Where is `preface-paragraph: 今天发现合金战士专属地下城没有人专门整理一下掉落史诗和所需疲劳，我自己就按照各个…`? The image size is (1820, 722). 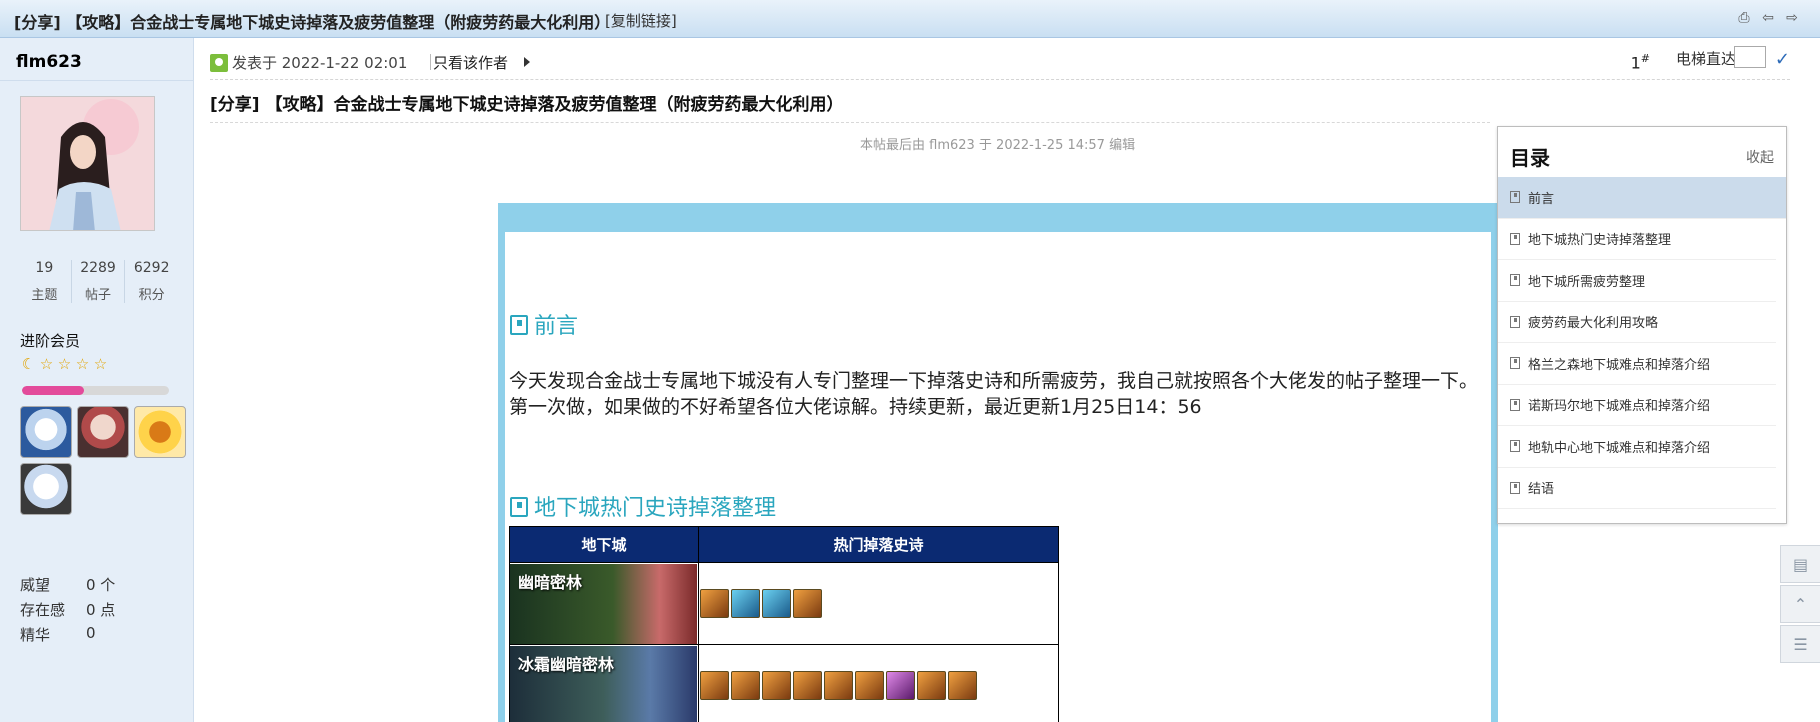 preface-paragraph: 今天发现合金战士专属地下城没有人专门整理一下掉落史诗和所需疲劳，我自己就按照各个… is located at coordinates (998, 394).